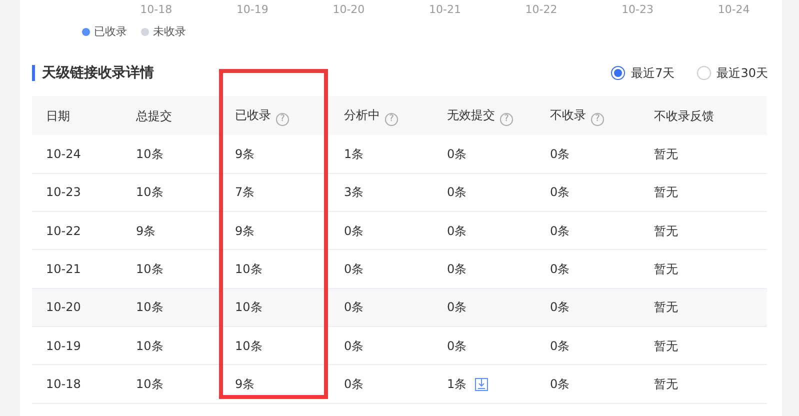 The image size is (799, 416). I want to click on download-icon, so click(481, 384).